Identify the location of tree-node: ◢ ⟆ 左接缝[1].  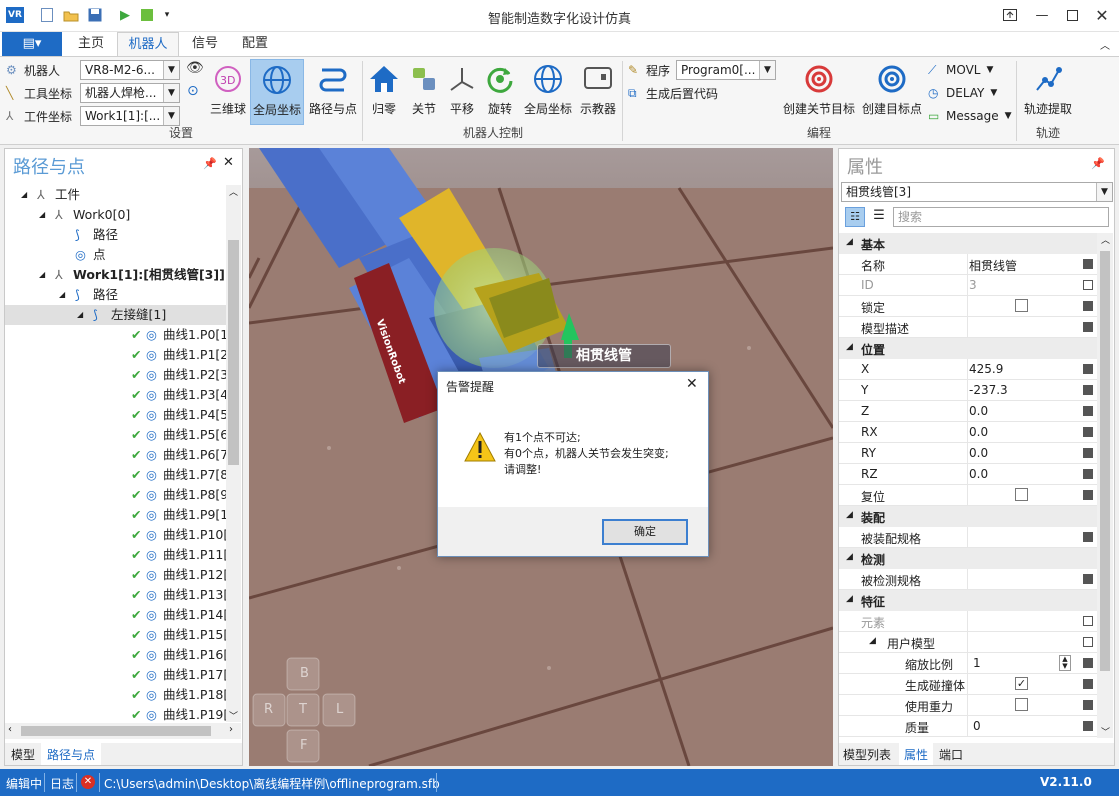
(115, 315).